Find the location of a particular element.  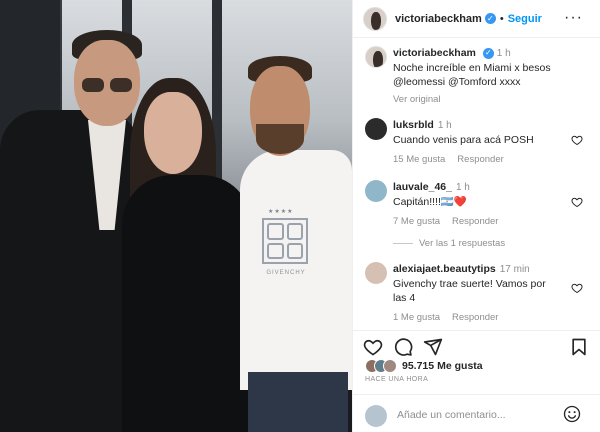

likes-label: Me gusta is located at coordinates (460, 366).